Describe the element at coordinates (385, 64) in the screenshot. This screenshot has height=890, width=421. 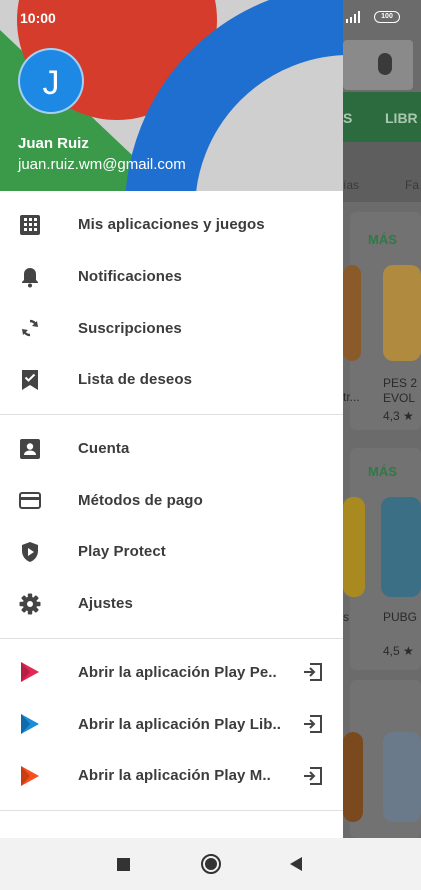
I see `microphone-icon` at that location.